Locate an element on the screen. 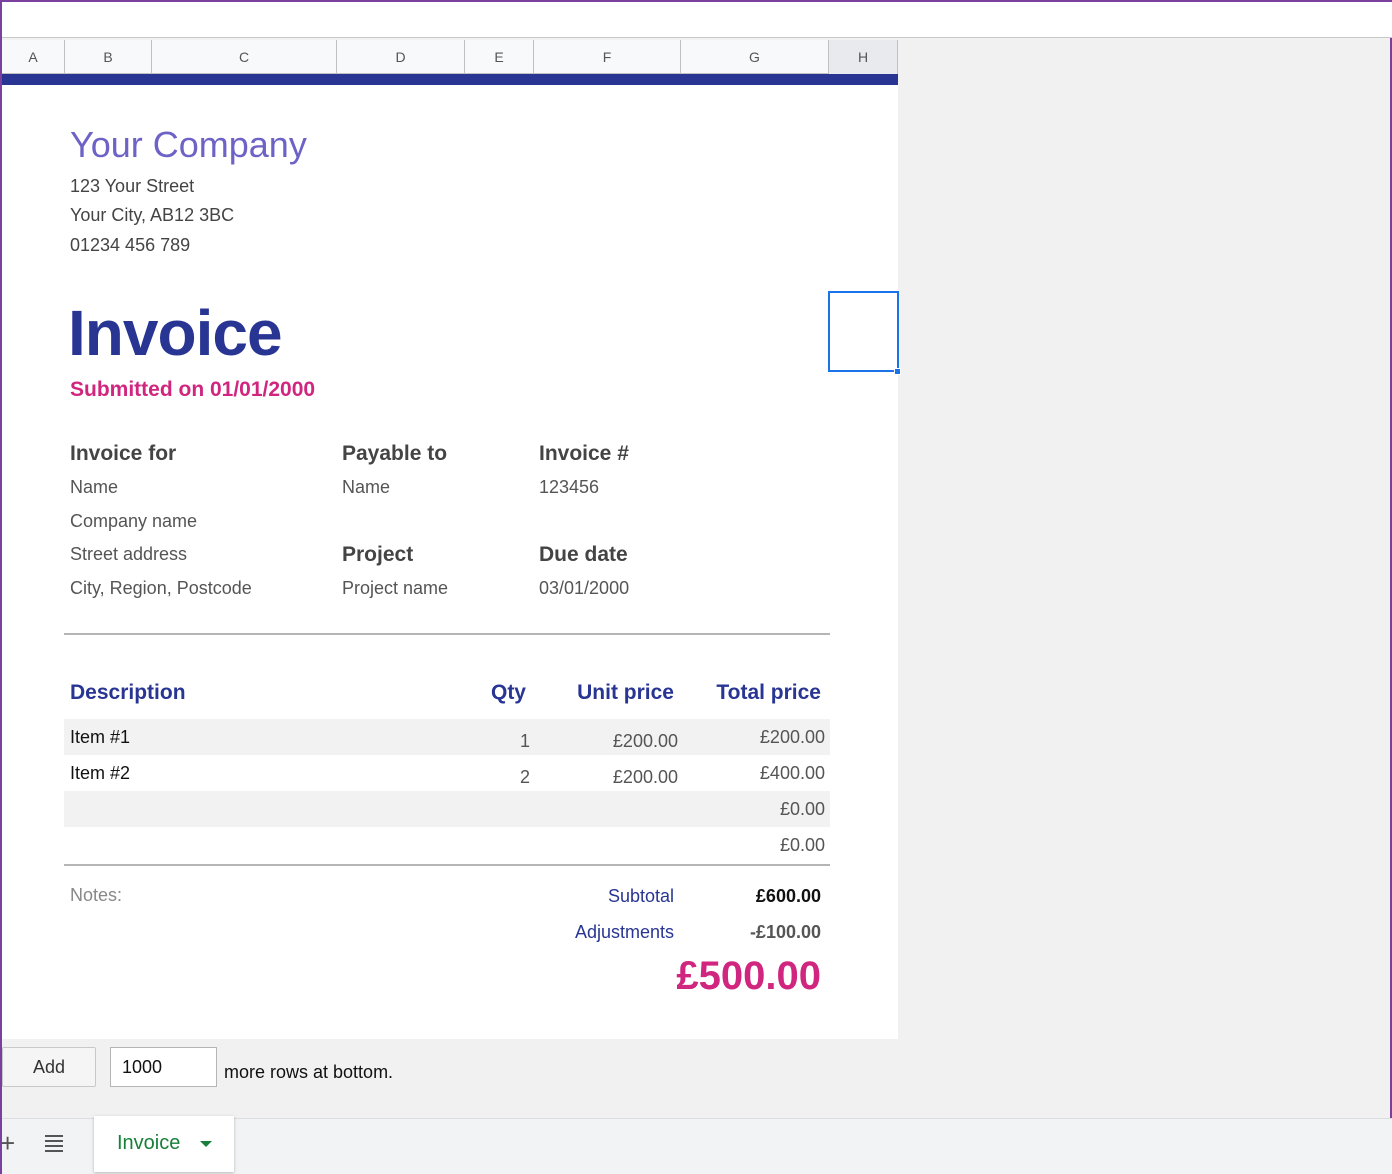  invoice-number-label: Invoice # is located at coordinates (584, 454).